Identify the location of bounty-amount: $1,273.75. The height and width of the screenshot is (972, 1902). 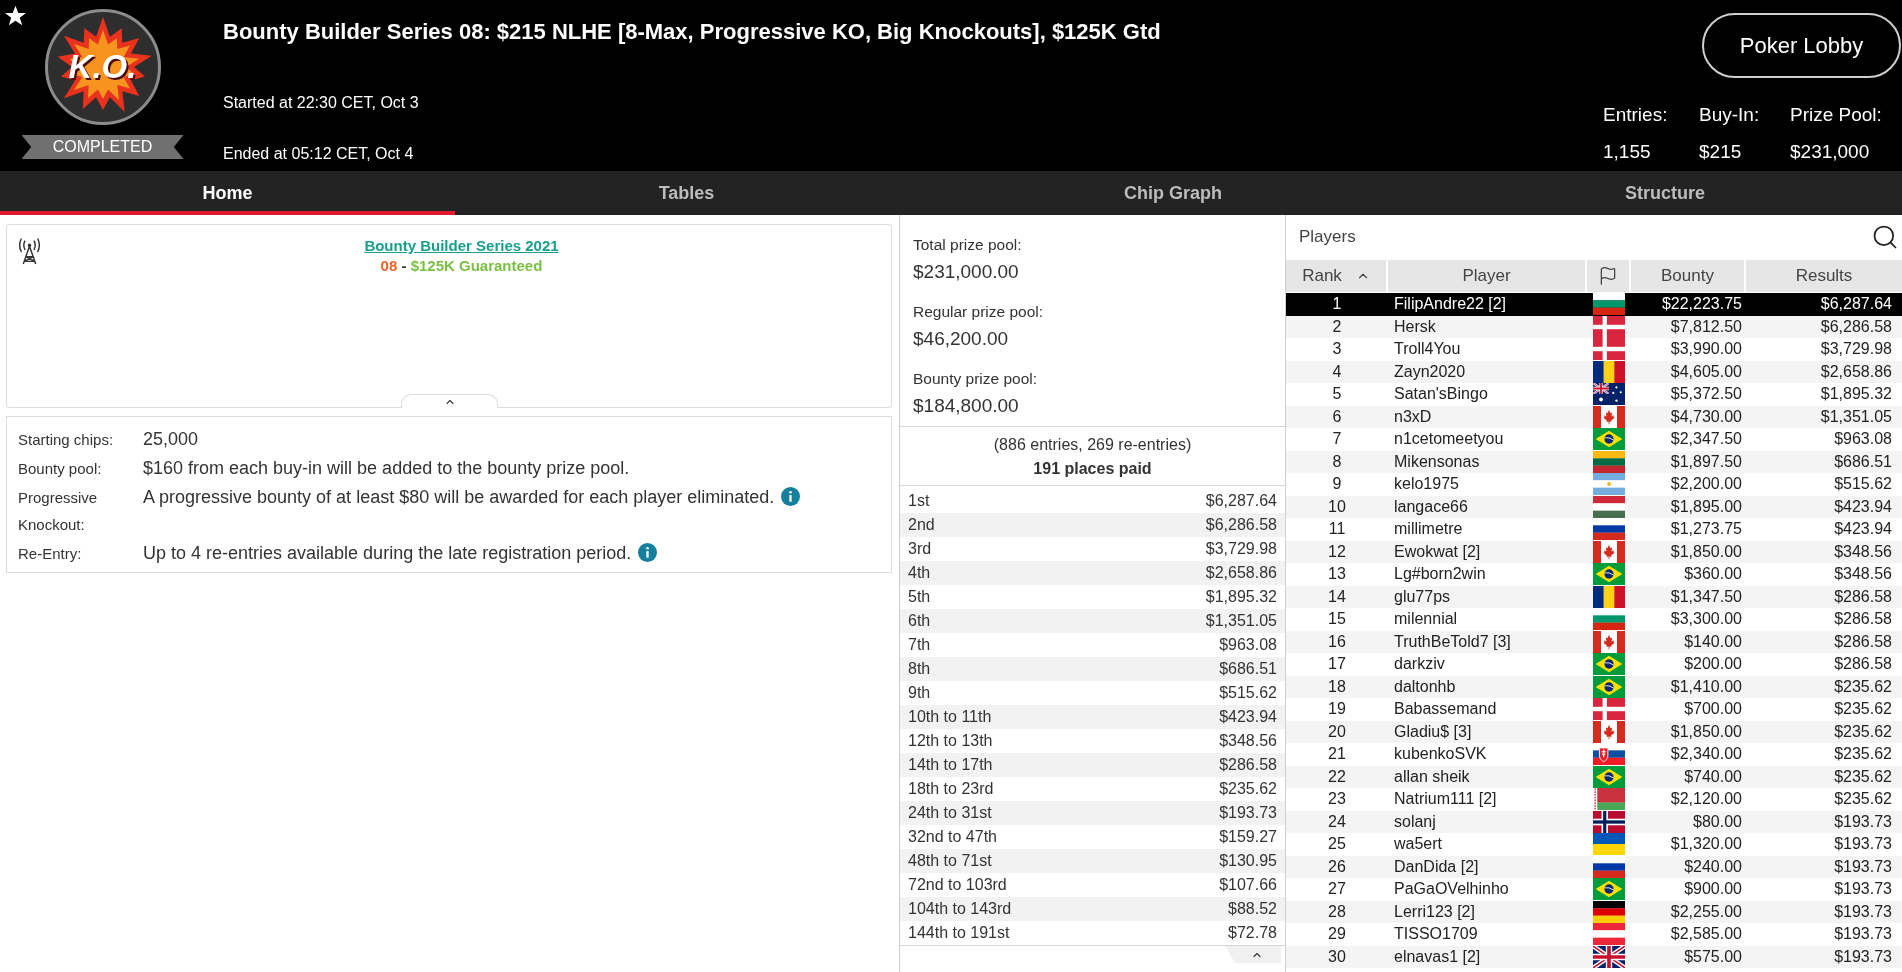
(1706, 529).